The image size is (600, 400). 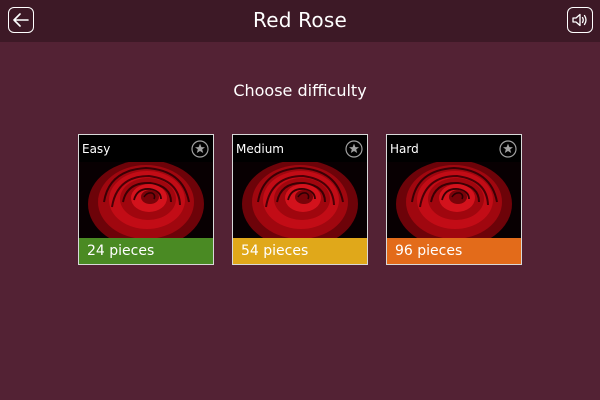 I want to click on pieces-count: 24 pieces, so click(x=121, y=251).